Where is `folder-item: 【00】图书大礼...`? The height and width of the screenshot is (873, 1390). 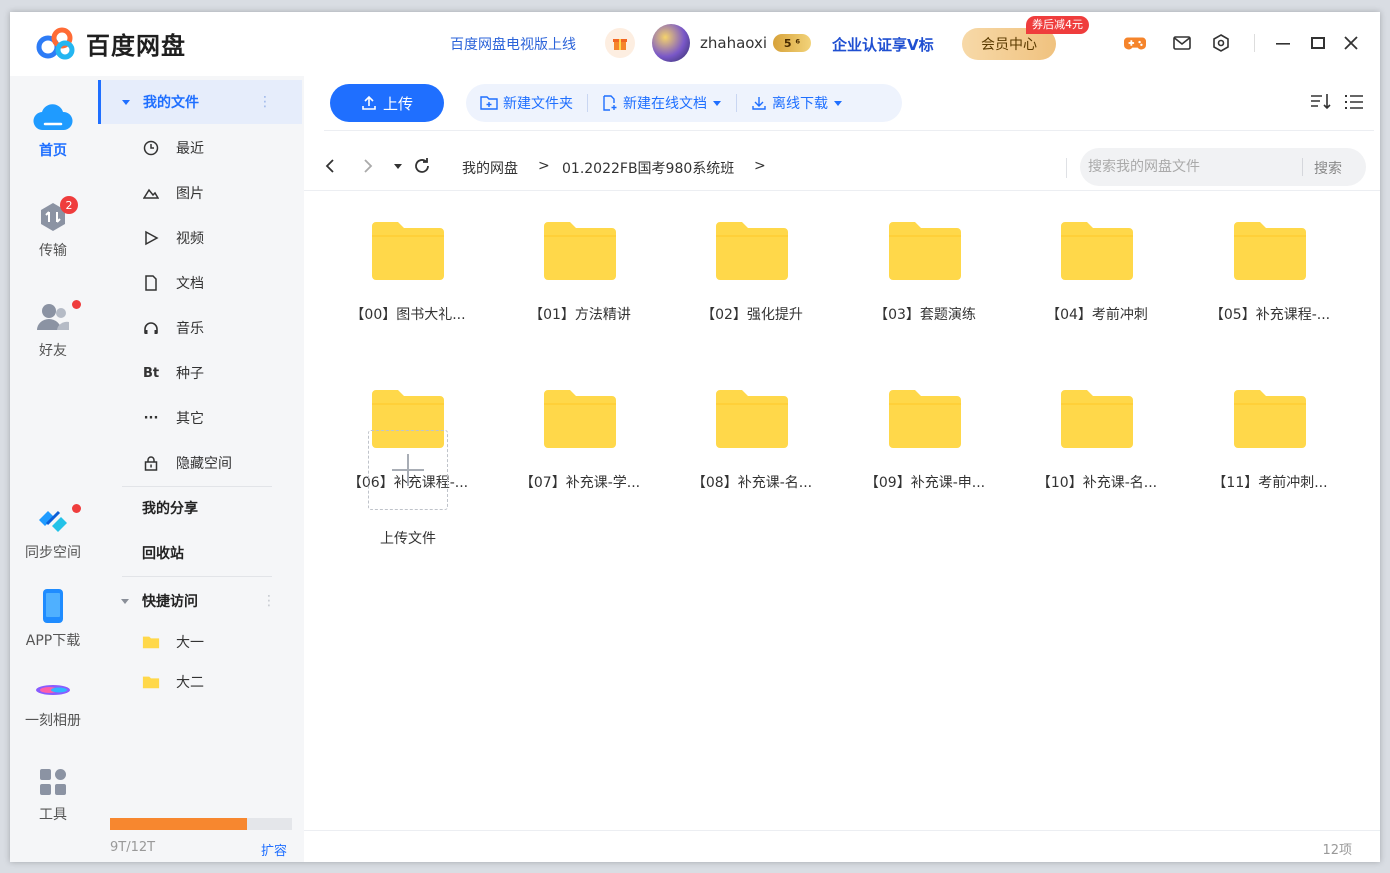
folder-item: 【00】图书大礼... is located at coordinates (408, 283).